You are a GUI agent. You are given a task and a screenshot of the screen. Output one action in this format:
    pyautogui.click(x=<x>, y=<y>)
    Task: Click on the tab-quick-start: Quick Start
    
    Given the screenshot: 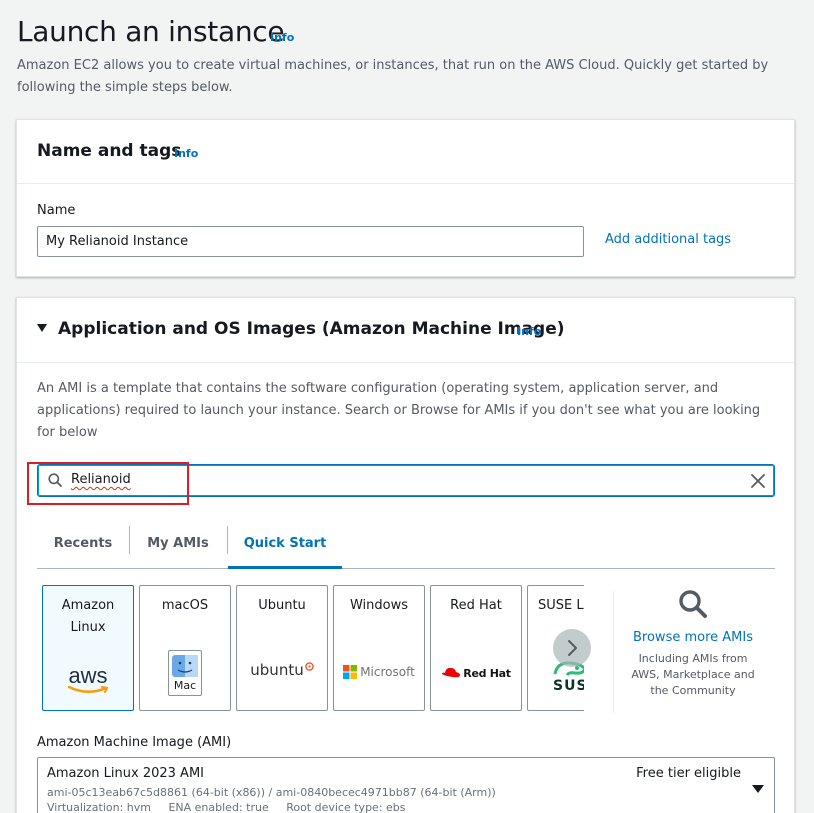 What is the action you would take?
    pyautogui.click(x=285, y=546)
    